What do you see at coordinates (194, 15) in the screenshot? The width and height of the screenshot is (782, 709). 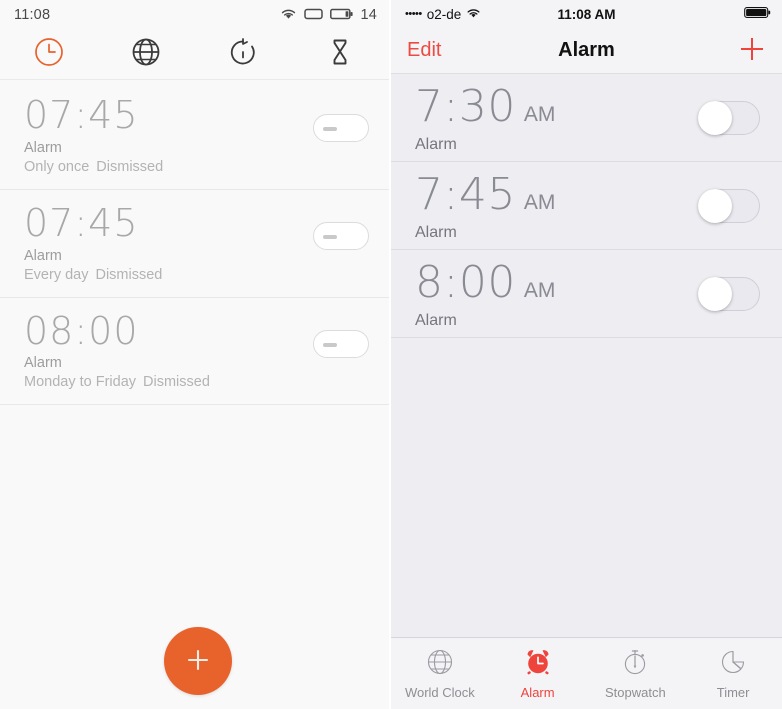 I see `android-status-bar: 11:08 14` at bounding box center [194, 15].